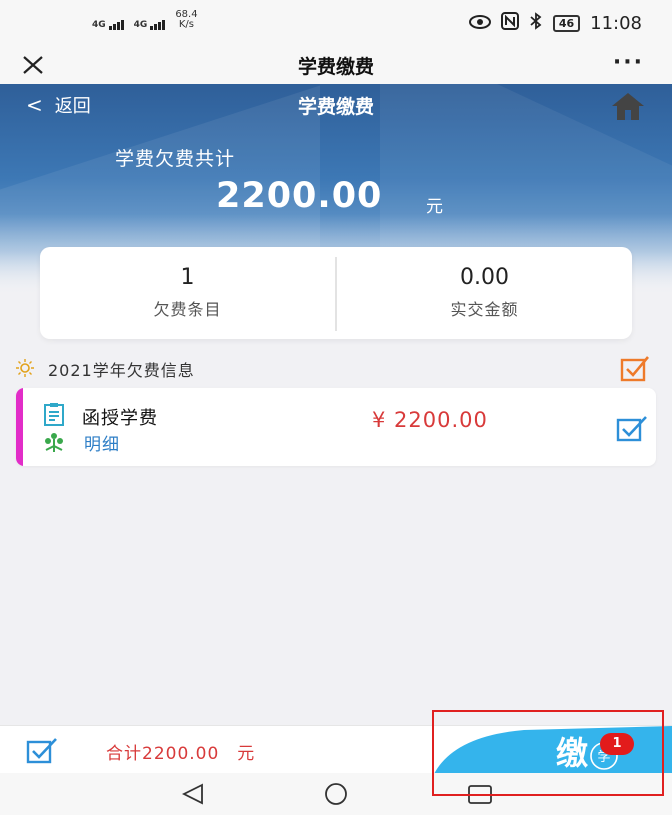 This screenshot has width=672, height=815. Describe the element at coordinates (54, 442) in the screenshot. I see `flower-icon` at that location.